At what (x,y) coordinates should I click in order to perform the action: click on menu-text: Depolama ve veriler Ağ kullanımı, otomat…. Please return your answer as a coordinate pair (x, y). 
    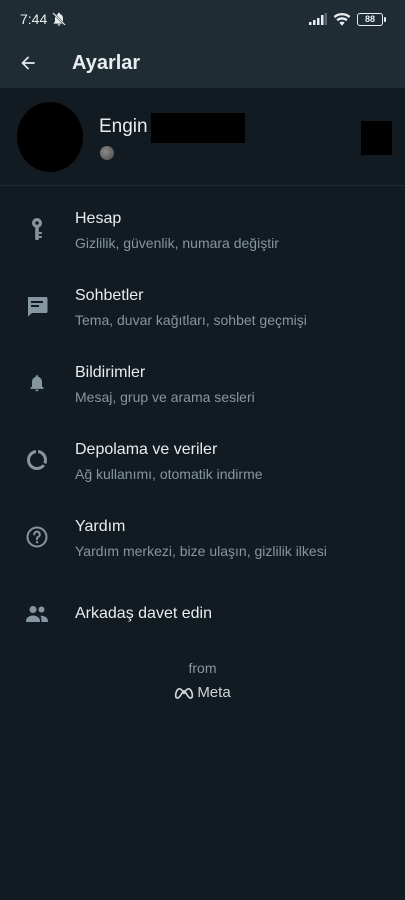
    Looking at the image, I should click on (169, 461).